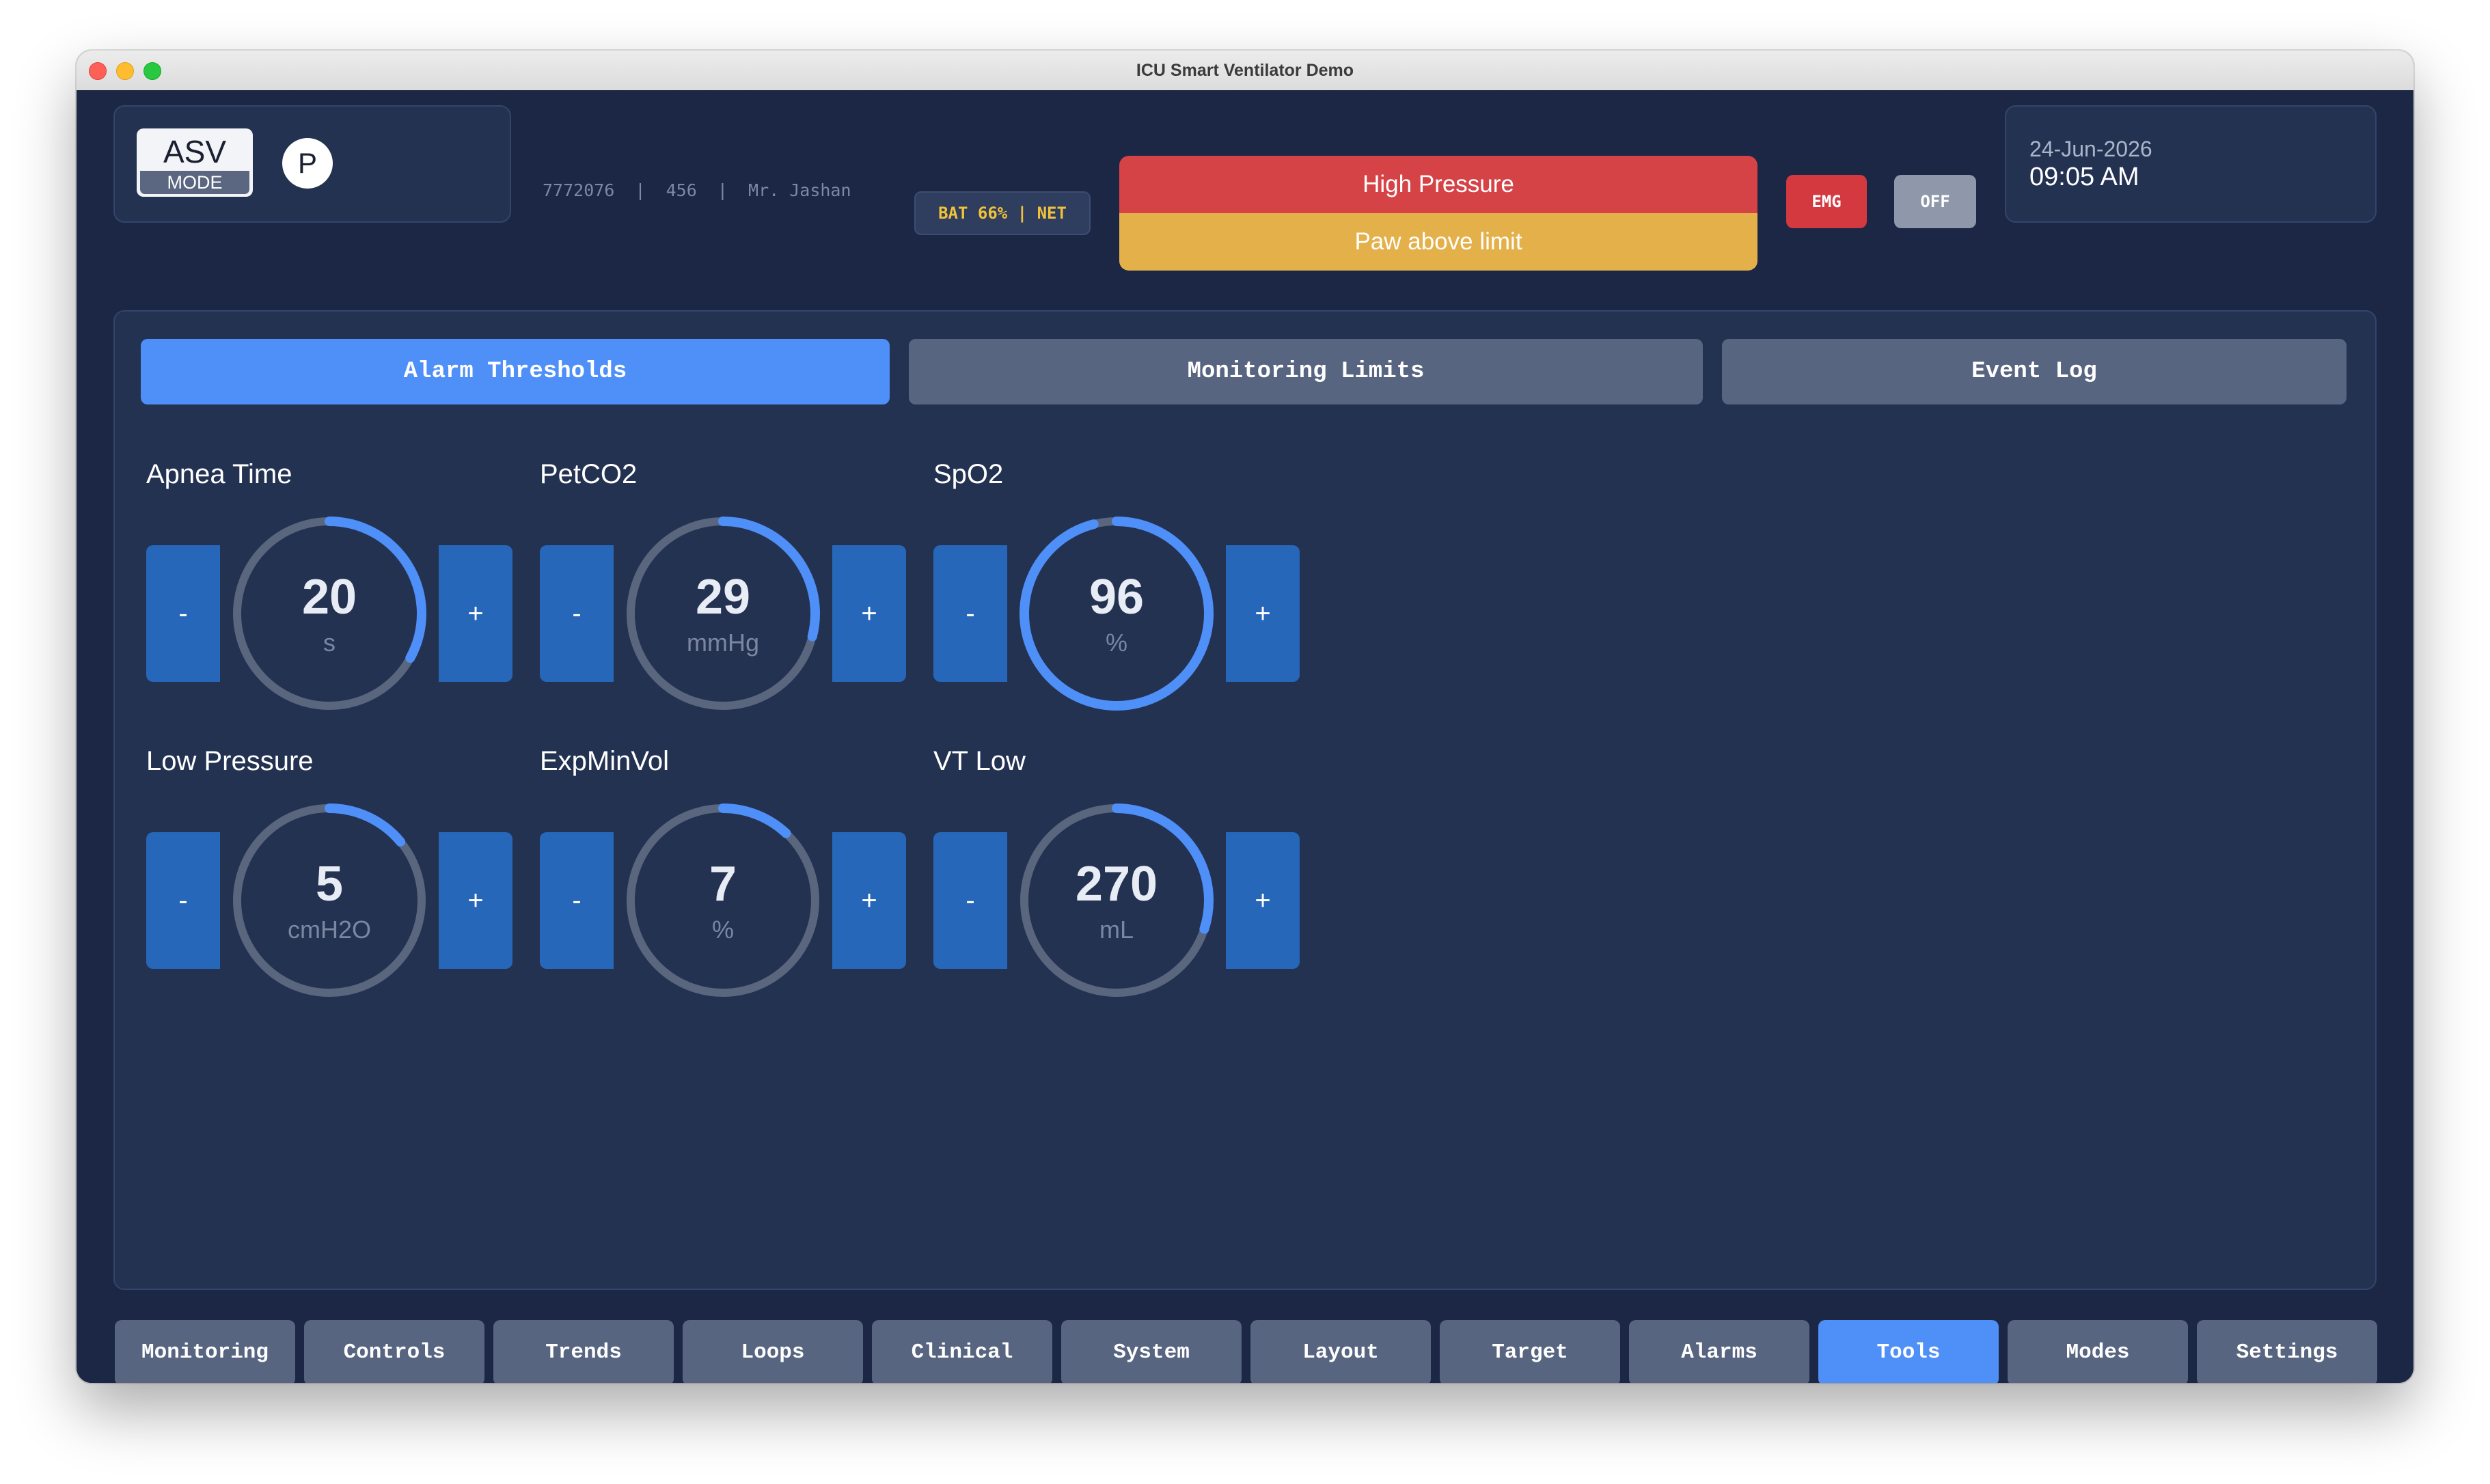 The height and width of the screenshot is (1484, 2490). Describe the element at coordinates (1530, 1352) in the screenshot. I see `nav-target: Target` at that location.